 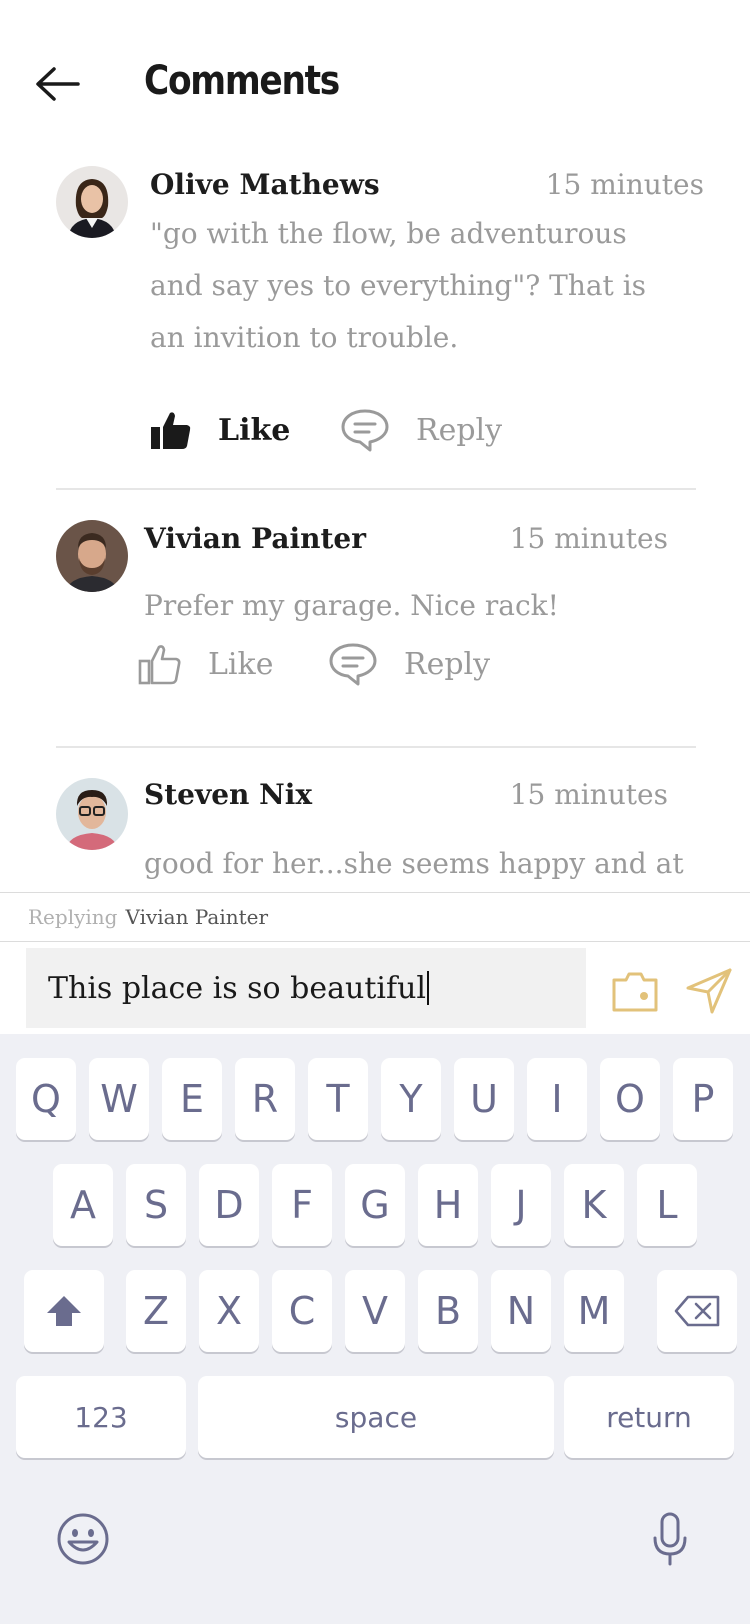 I want to click on comment-input-value: This place is so beautiful, so click(x=237, y=988).